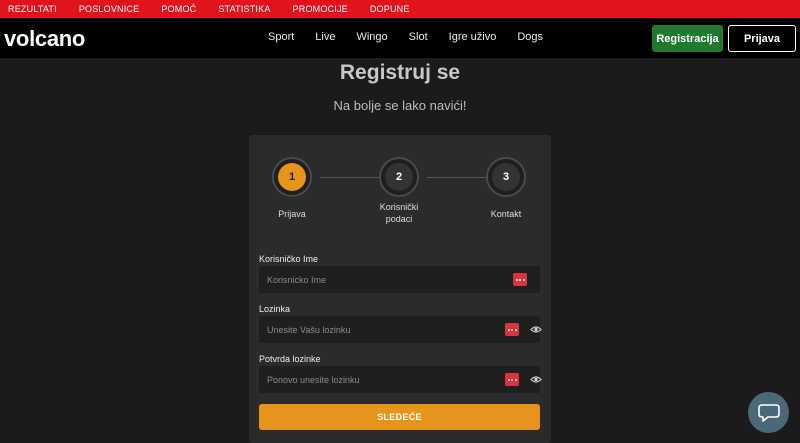  Describe the element at coordinates (400, 72) in the screenshot. I see `page-title: Registruj se` at that location.